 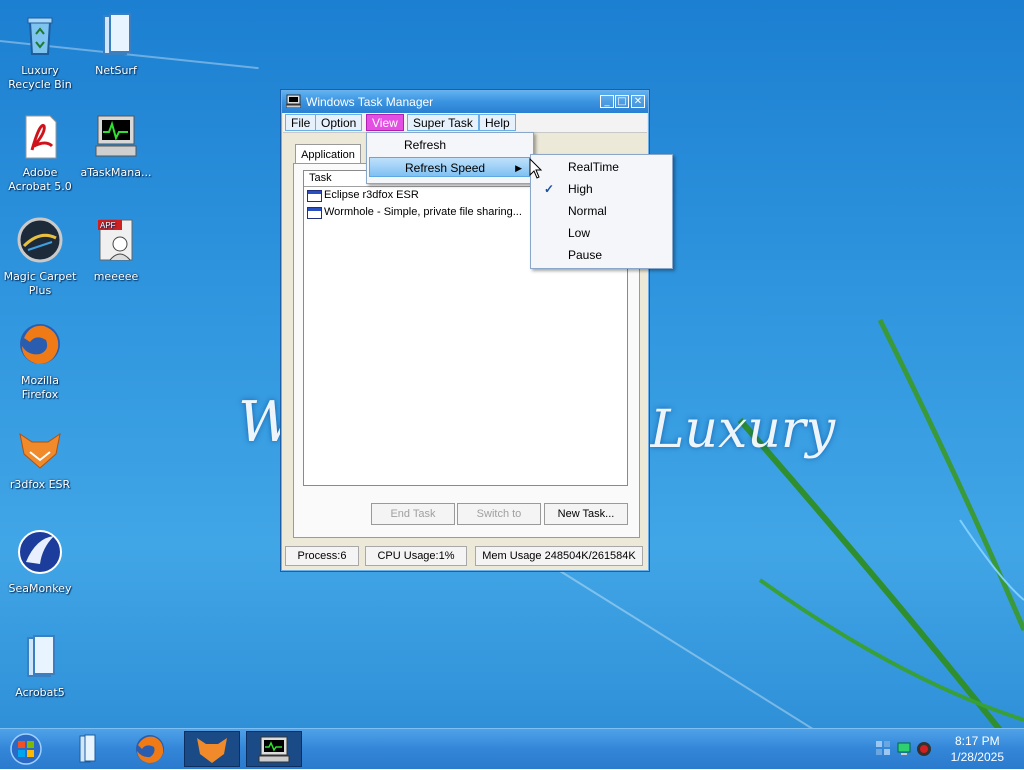 What do you see at coordinates (328, 154) in the screenshot?
I see `tab-application: Application` at bounding box center [328, 154].